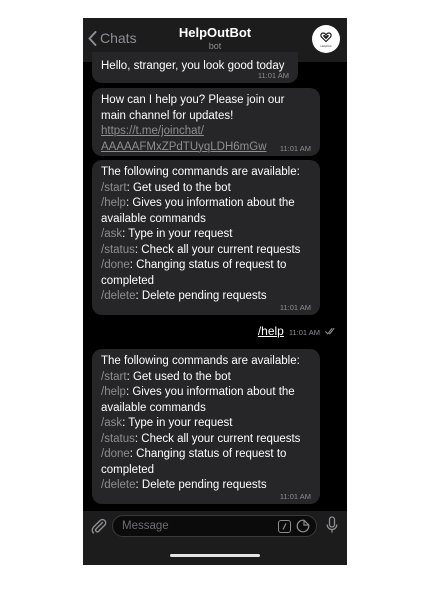 This screenshot has width=444, height=589. Describe the element at coordinates (215, 555) in the screenshot. I see `home-indicator` at that location.